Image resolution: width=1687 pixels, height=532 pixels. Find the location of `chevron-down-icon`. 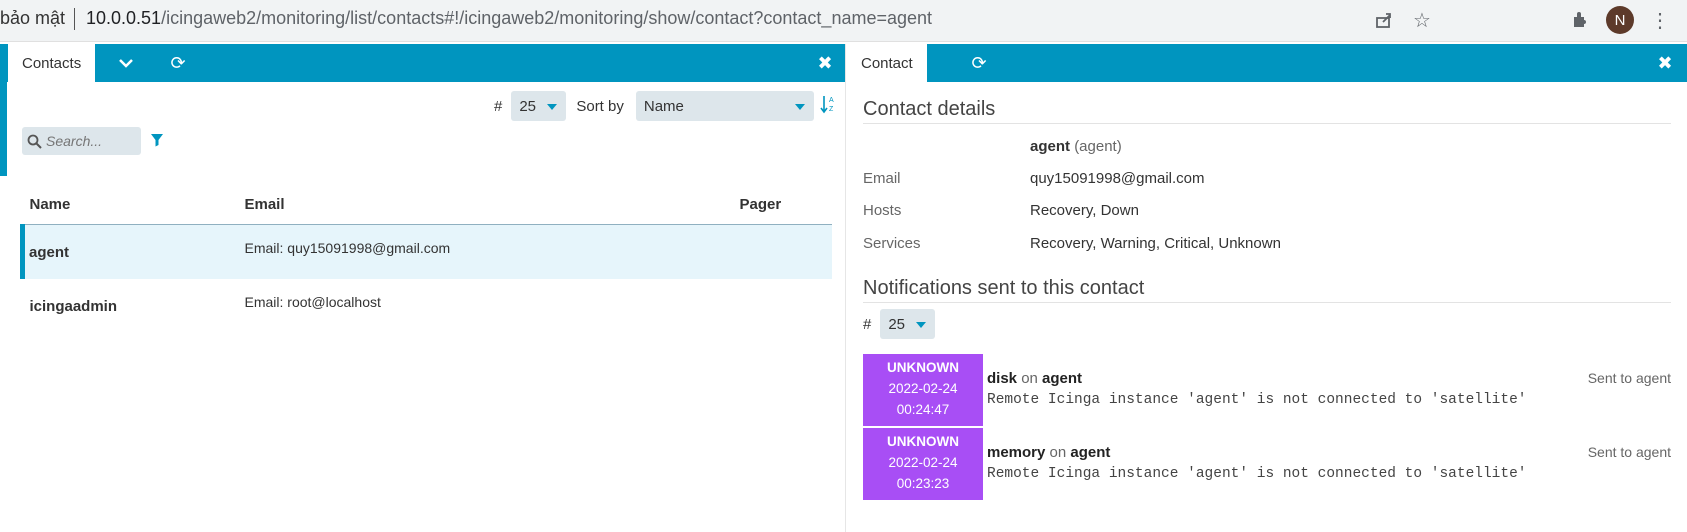

chevron-down-icon is located at coordinates (126, 63).